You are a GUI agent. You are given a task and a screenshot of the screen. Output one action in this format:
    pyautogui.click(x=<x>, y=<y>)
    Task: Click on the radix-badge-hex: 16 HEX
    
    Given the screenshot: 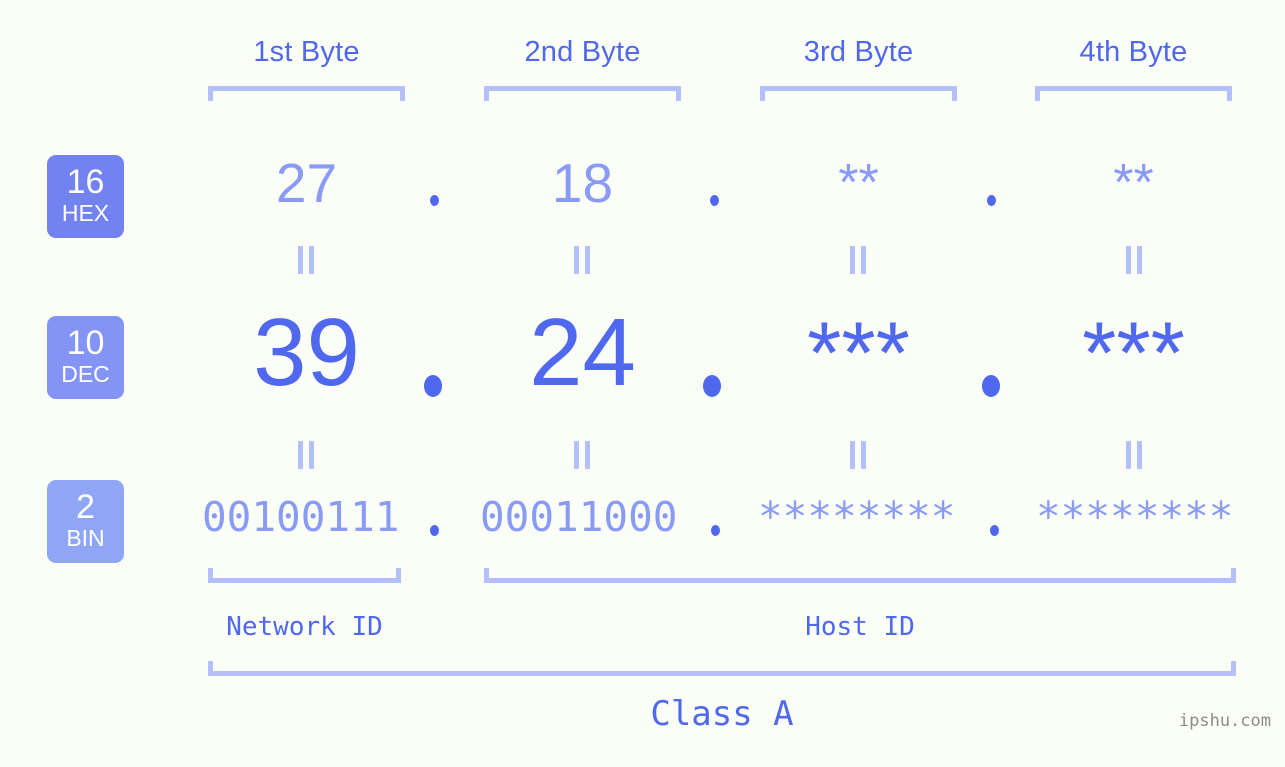 What is the action you would take?
    pyautogui.click(x=85, y=196)
    